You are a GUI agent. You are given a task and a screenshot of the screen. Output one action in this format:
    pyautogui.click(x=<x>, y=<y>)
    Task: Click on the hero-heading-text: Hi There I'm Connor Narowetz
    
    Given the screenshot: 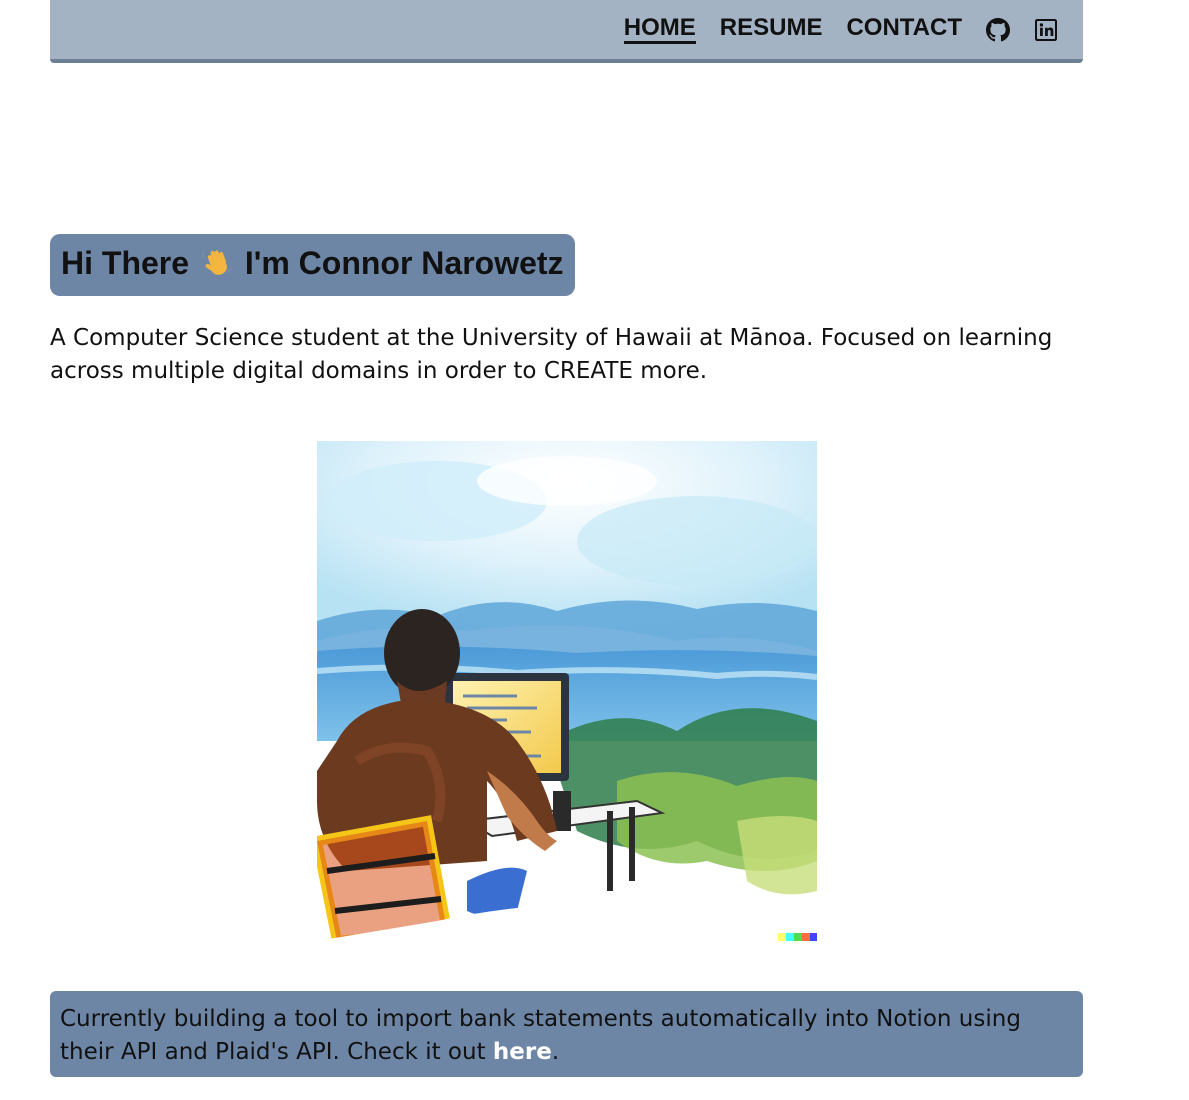 What is the action you would take?
    pyautogui.click(x=312, y=265)
    